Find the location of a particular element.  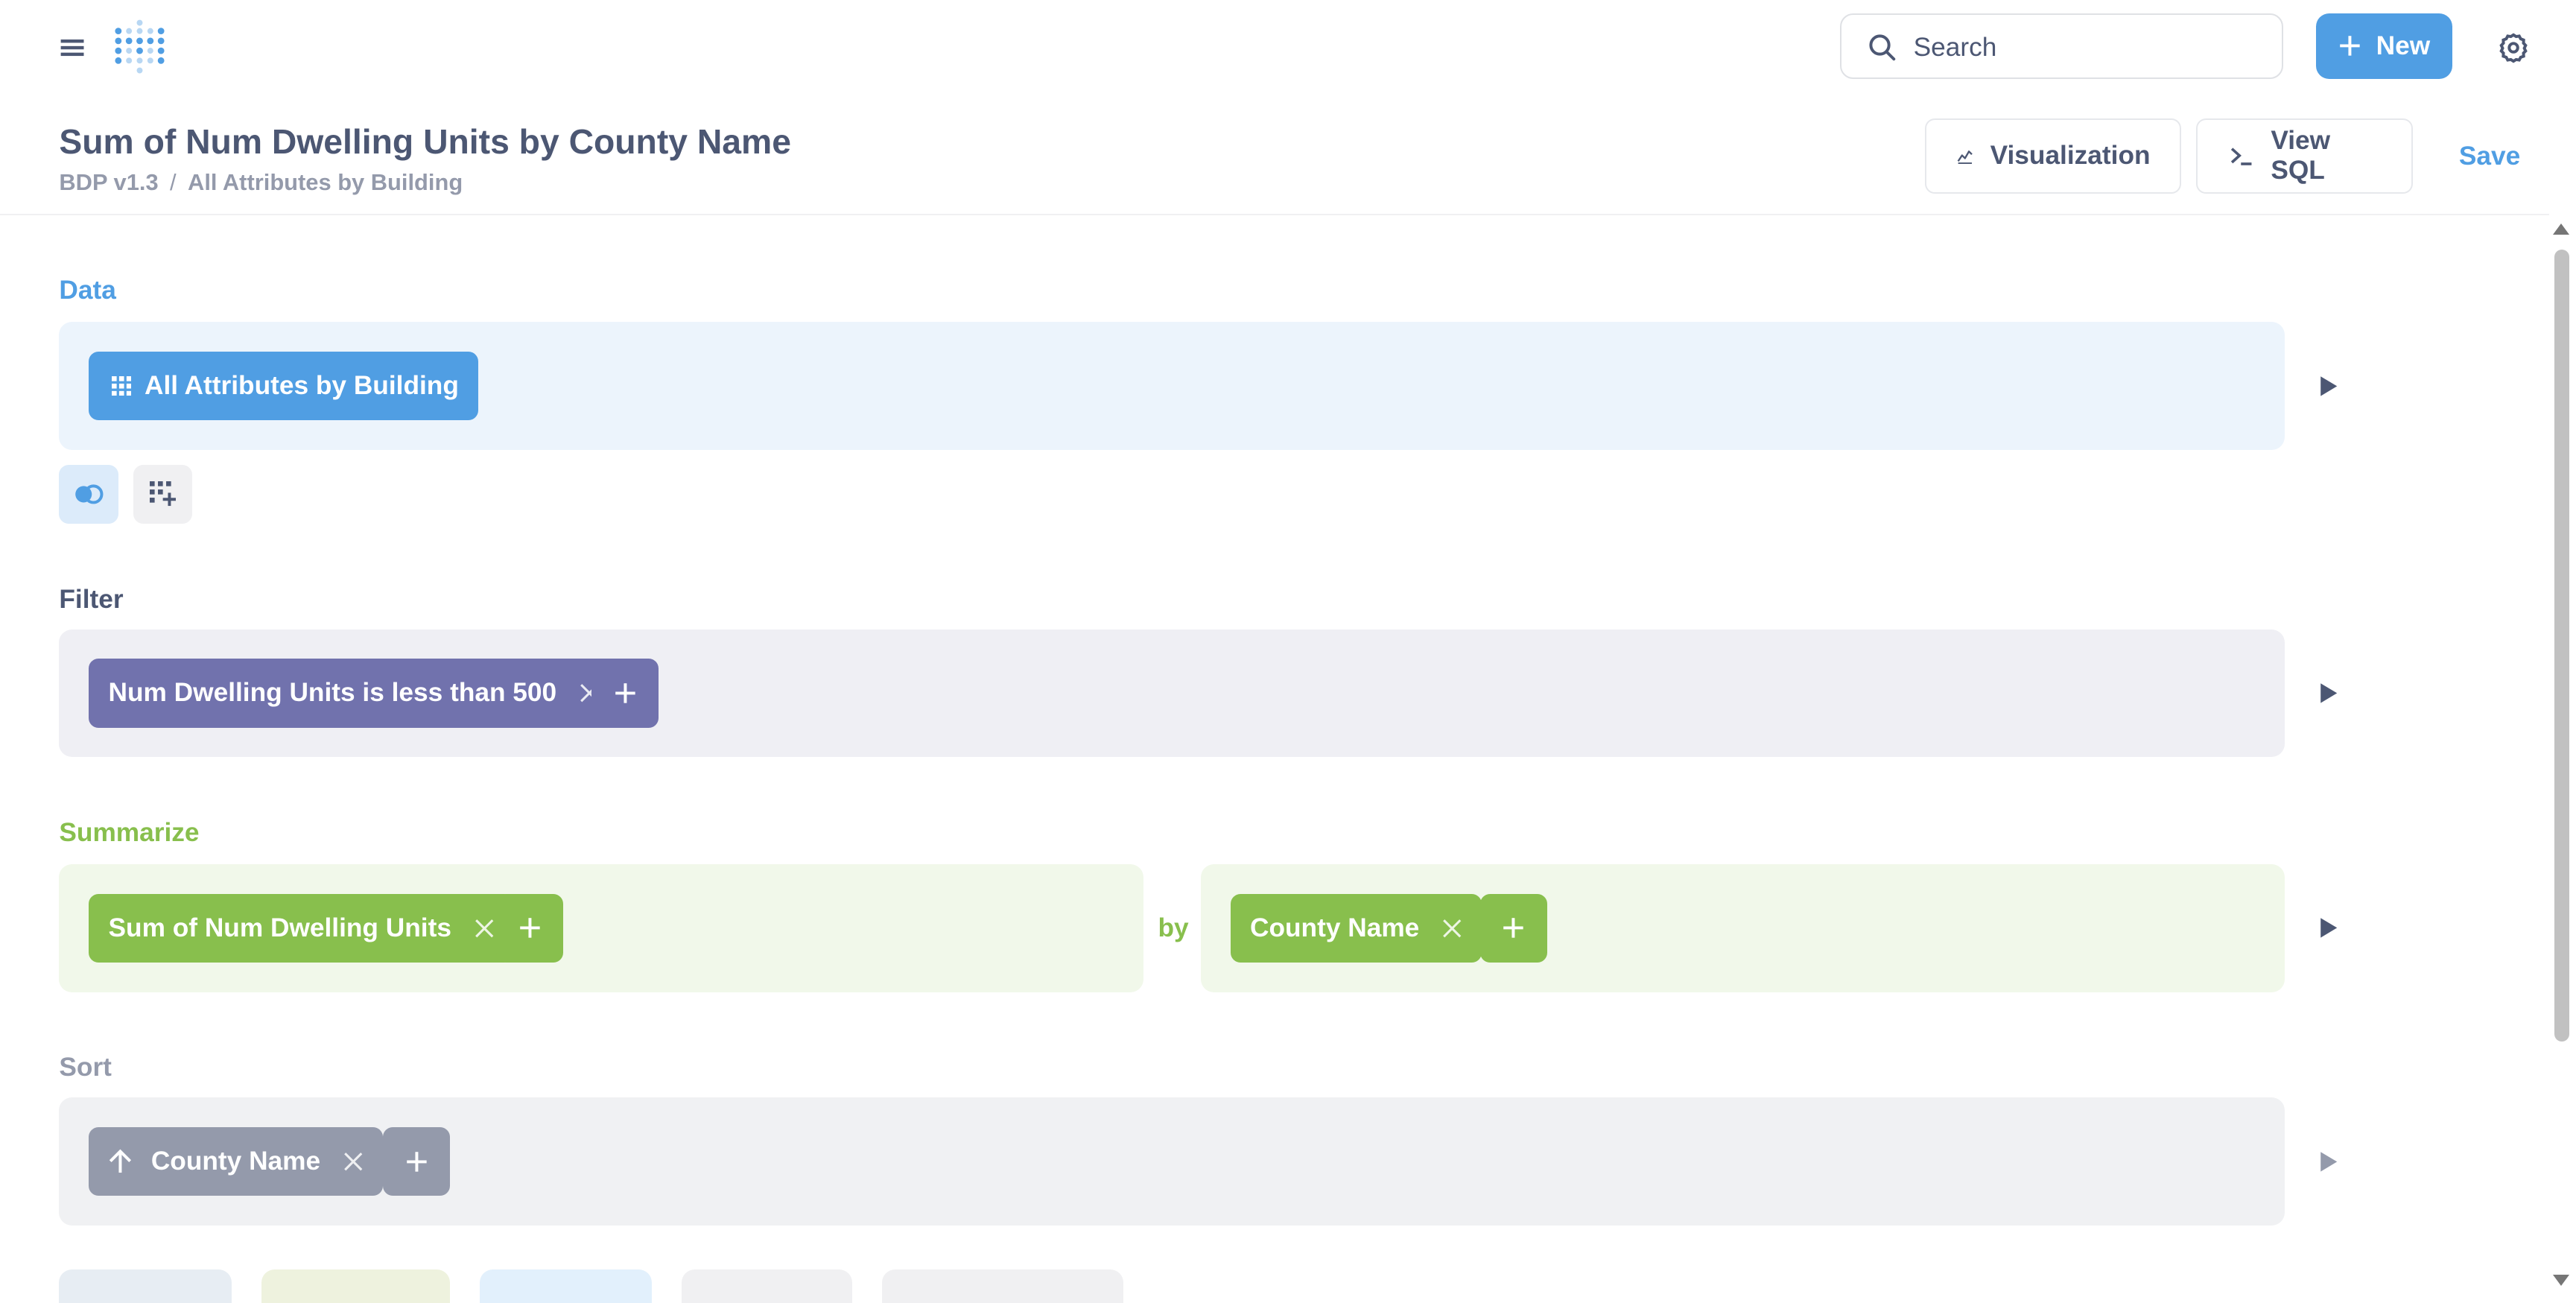

remove-metric-button is located at coordinates (485, 928).